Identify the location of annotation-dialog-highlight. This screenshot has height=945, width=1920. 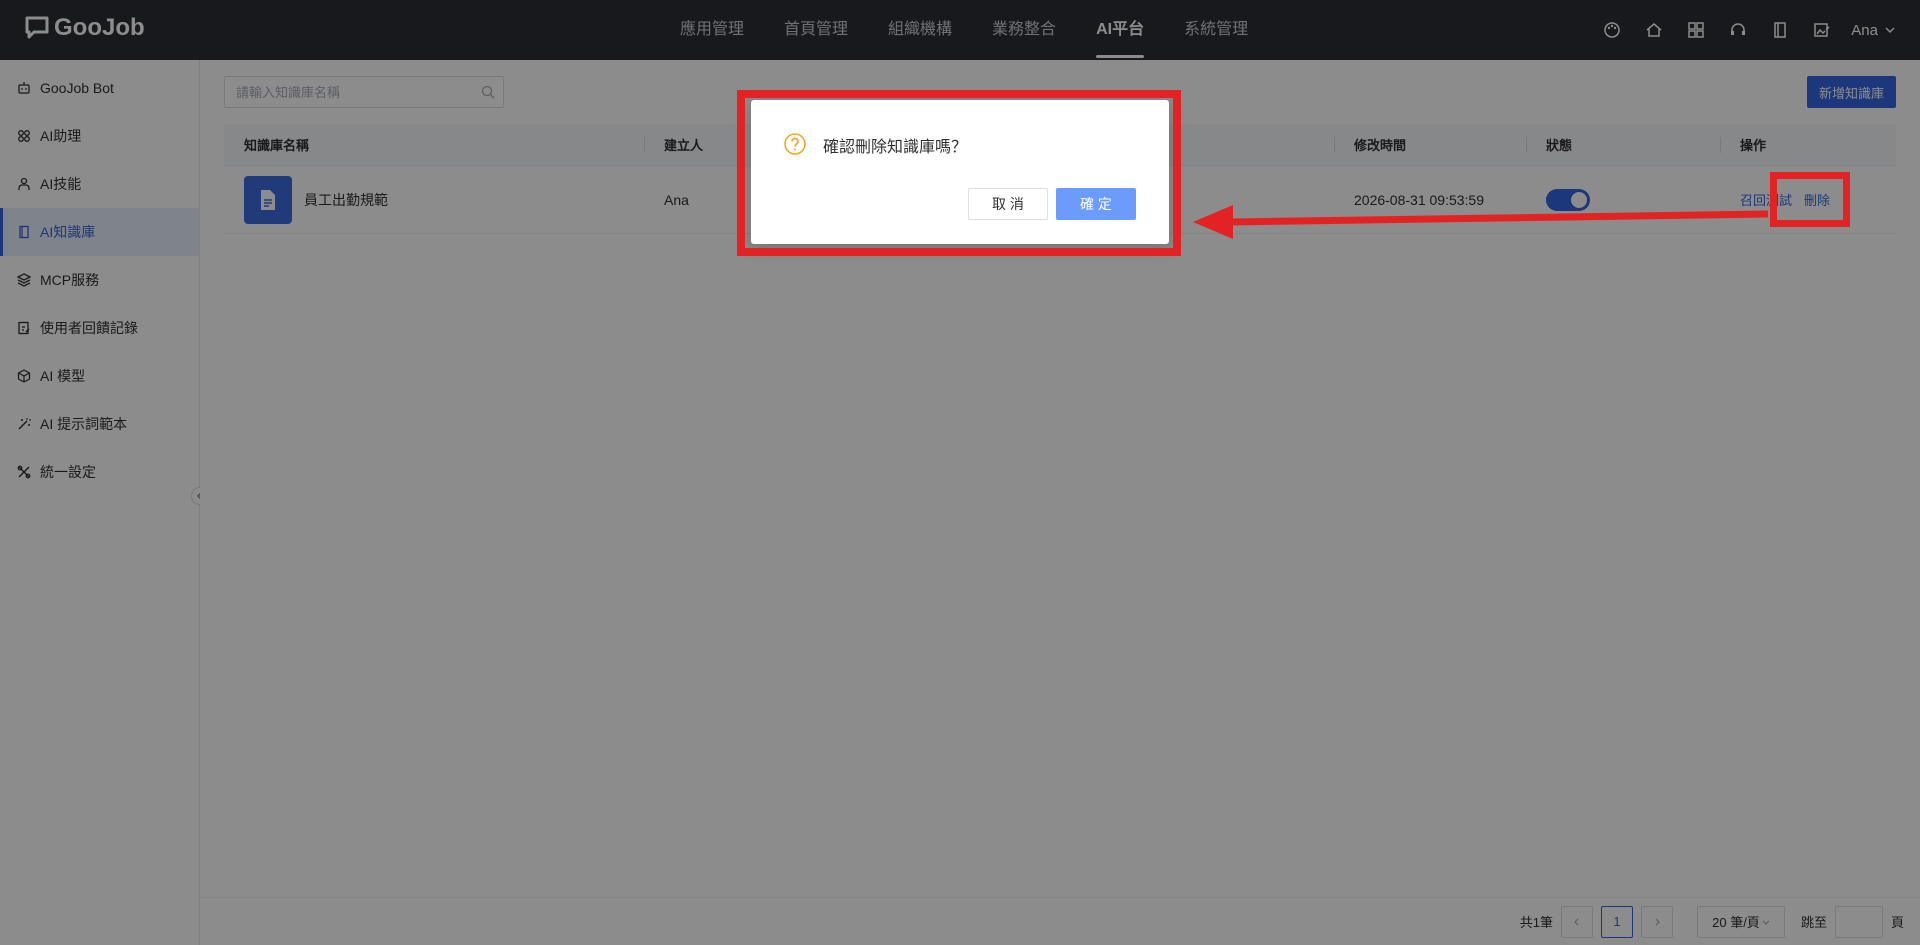
(959, 173).